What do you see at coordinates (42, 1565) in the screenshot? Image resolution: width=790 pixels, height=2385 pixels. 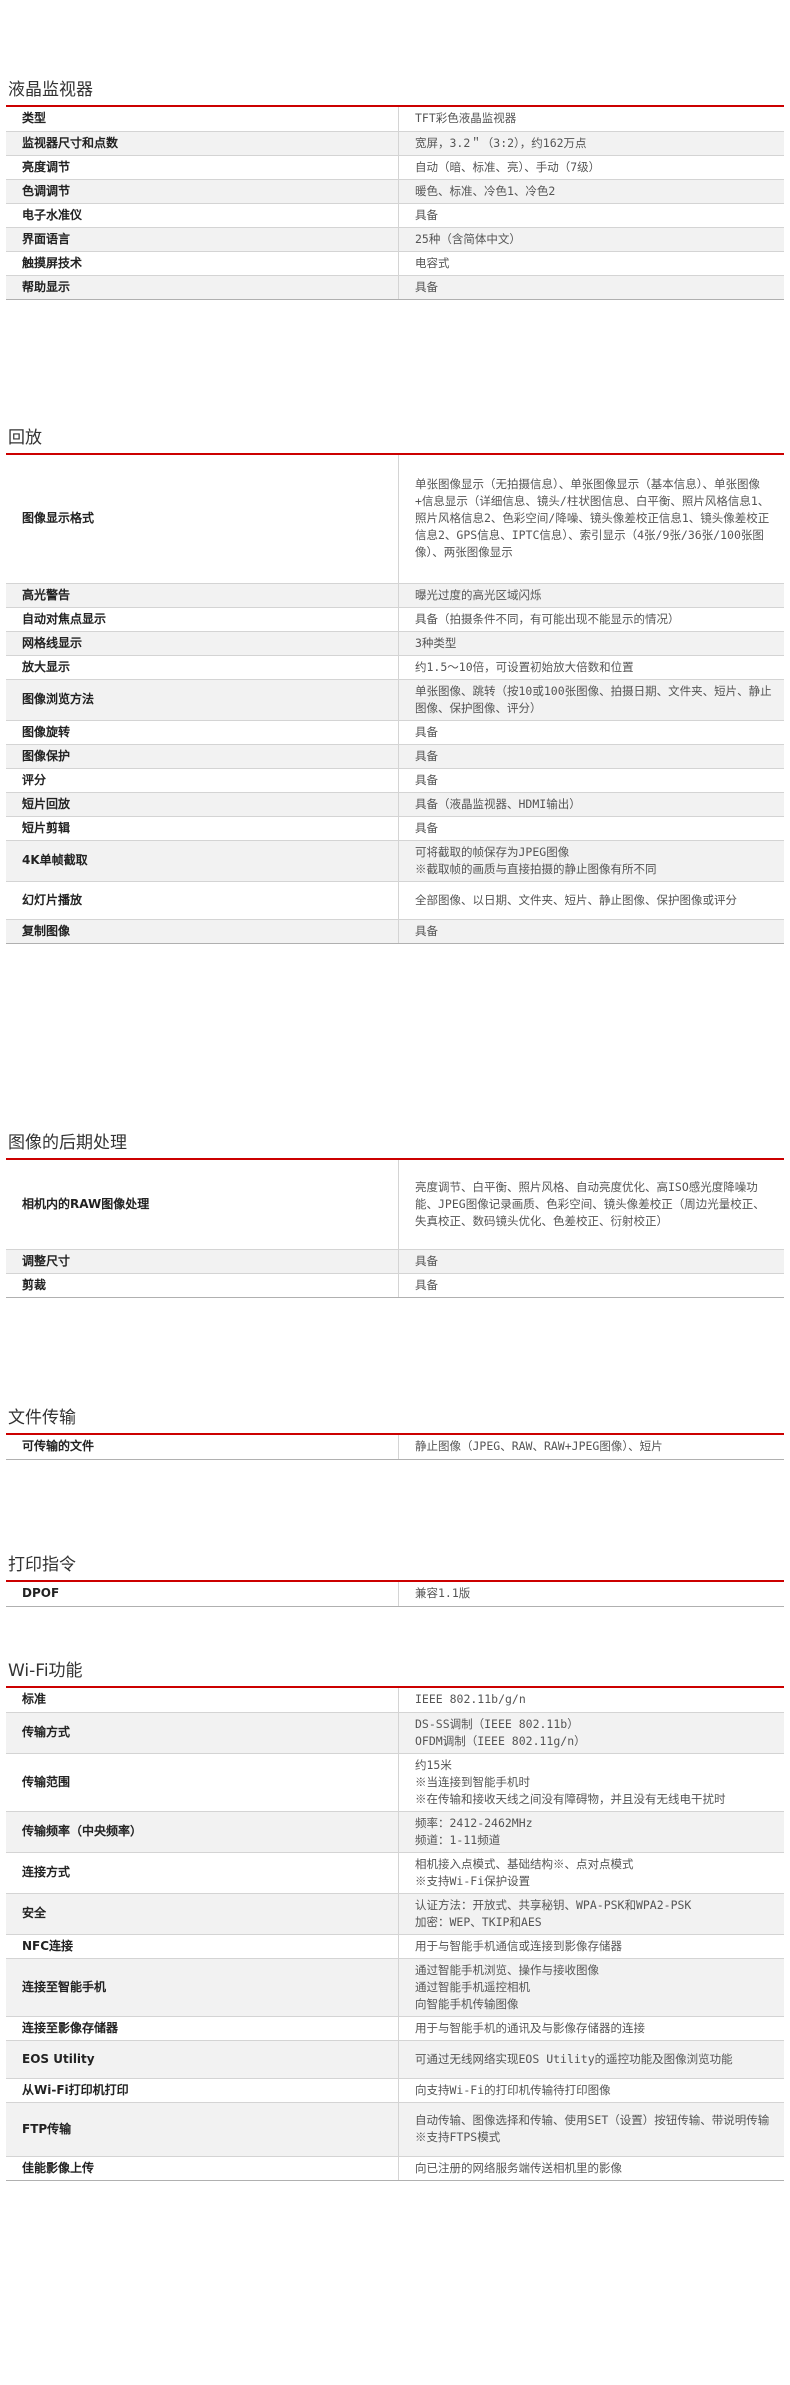 I see `section-title: 打印指令` at bounding box center [42, 1565].